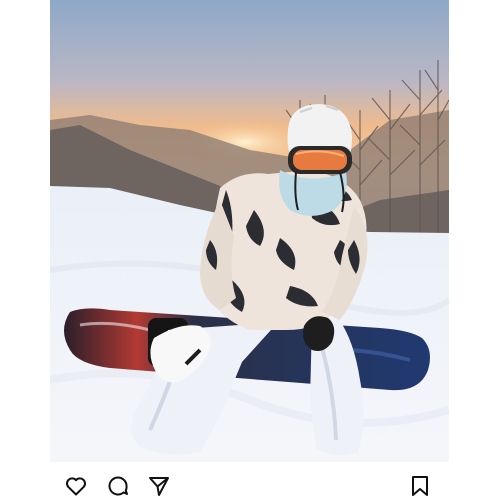 The width and height of the screenshot is (500, 500). Describe the element at coordinates (420, 486) in the screenshot. I see `bookmark-icon` at that location.